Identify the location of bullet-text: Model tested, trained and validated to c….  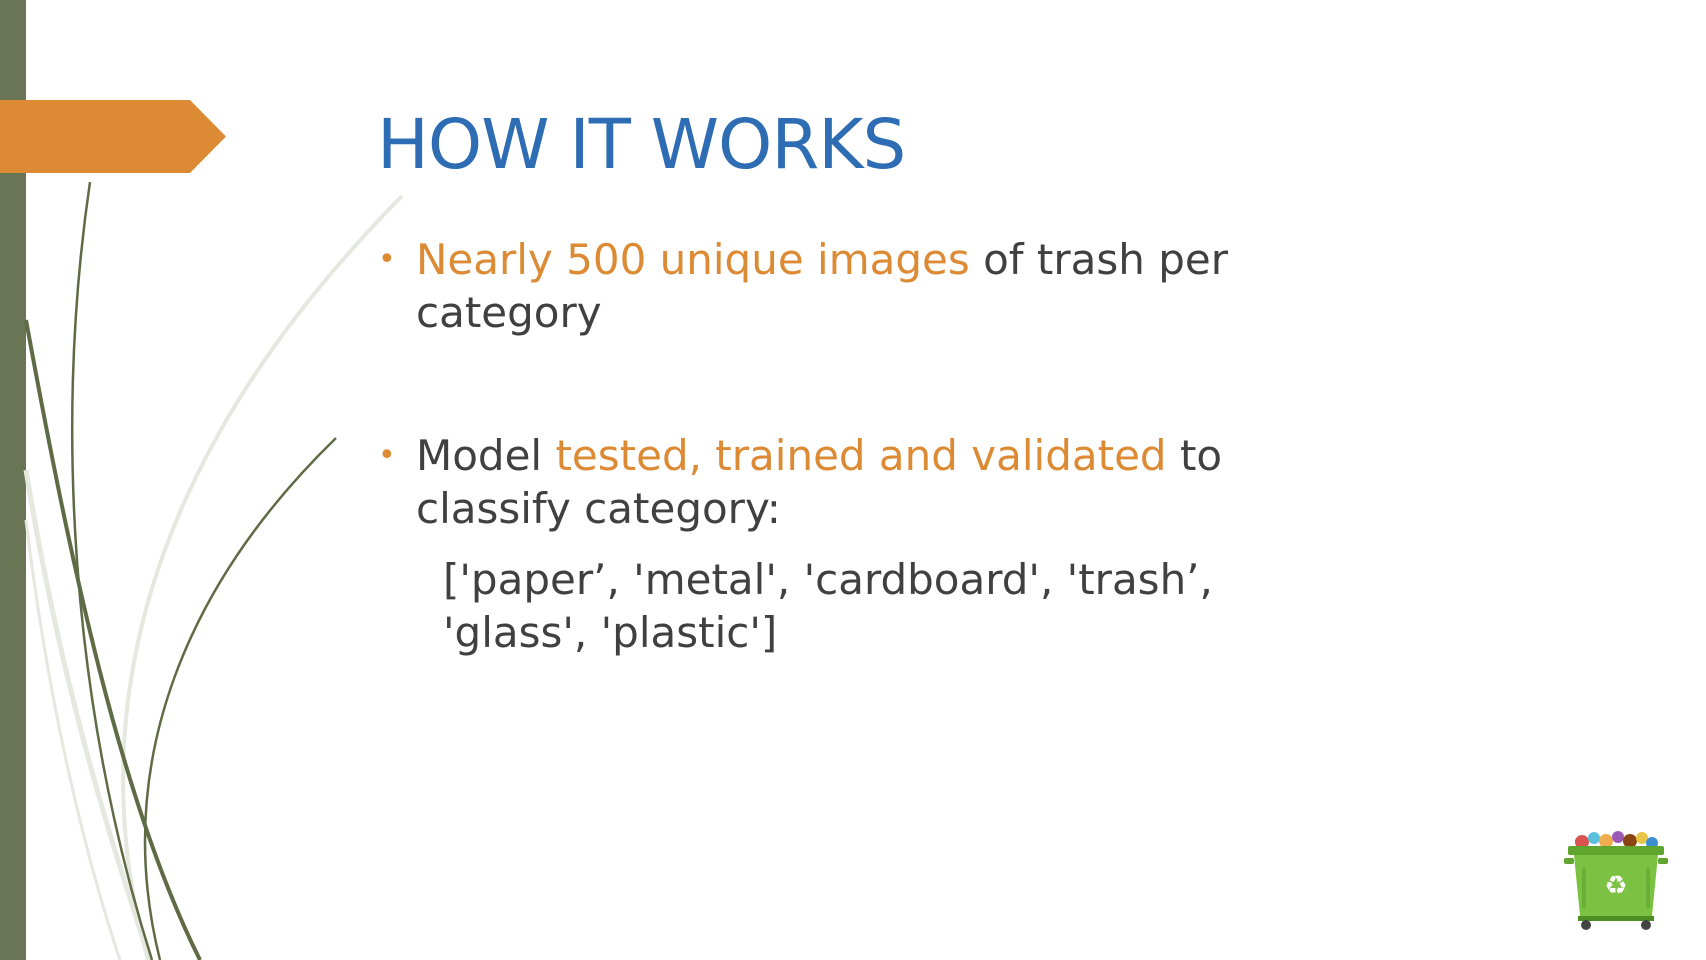
(847, 482).